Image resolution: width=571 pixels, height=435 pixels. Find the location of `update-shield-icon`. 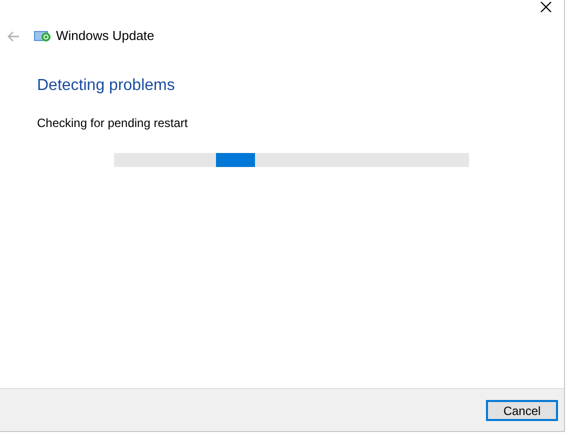

update-shield-icon is located at coordinates (42, 36).